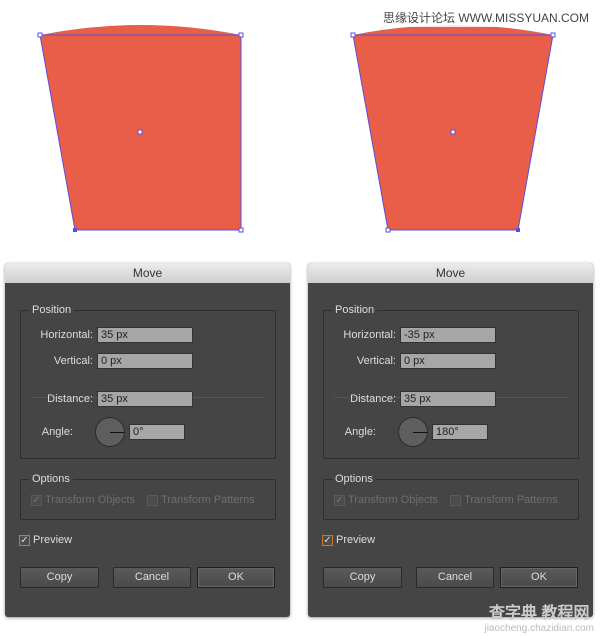 This screenshot has width=600, height=636. Describe the element at coordinates (157, 432) in the screenshot. I see `angle-input: 0°` at that location.